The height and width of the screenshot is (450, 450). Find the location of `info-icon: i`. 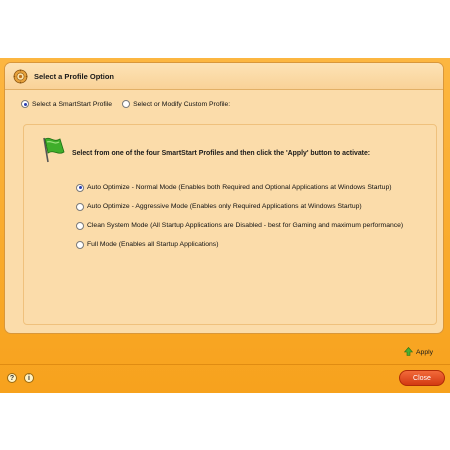

info-icon: i is located at coordinates (29, 378).